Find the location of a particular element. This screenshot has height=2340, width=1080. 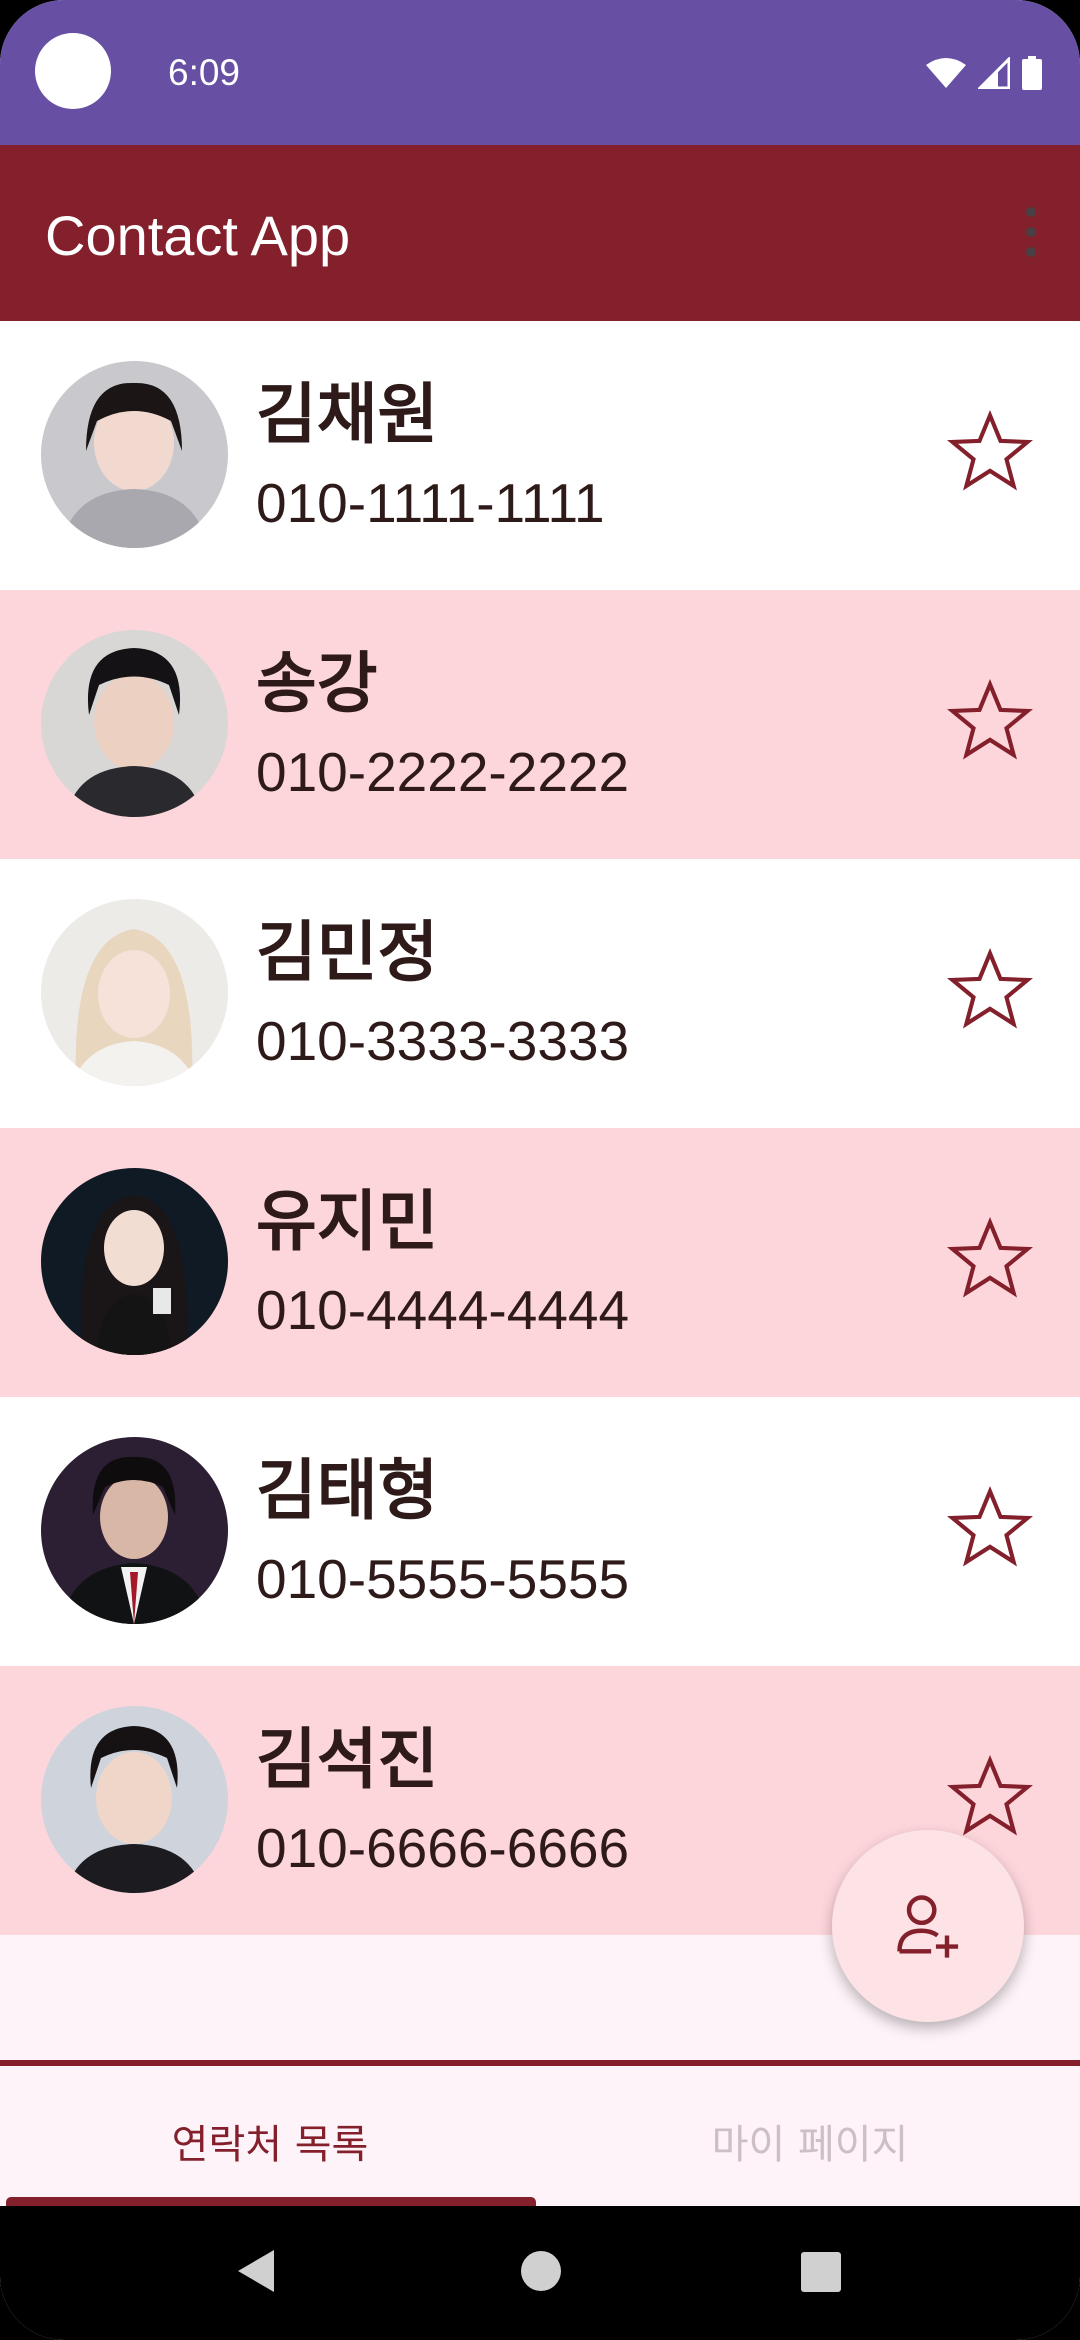

app-title: Contact App is located at coordinates (198, 235).